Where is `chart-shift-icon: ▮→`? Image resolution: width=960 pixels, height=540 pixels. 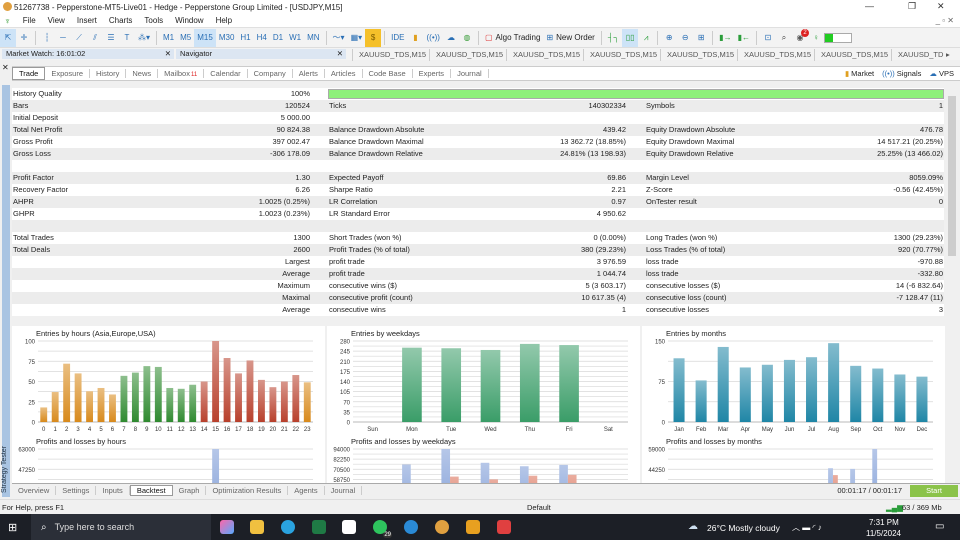 chart-shift-icon: ▮→ is located at coordinates (725, 38).